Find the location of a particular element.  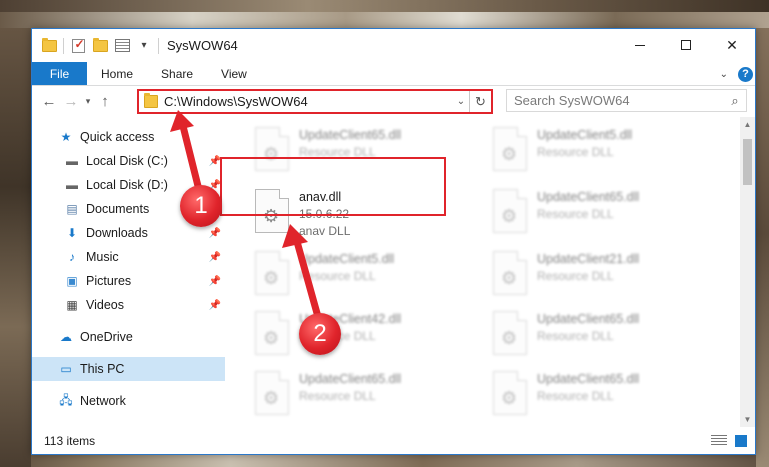

file-item: ⚙ UpdateClient21.dll Resource DLL is located at coordinates (597, 273).